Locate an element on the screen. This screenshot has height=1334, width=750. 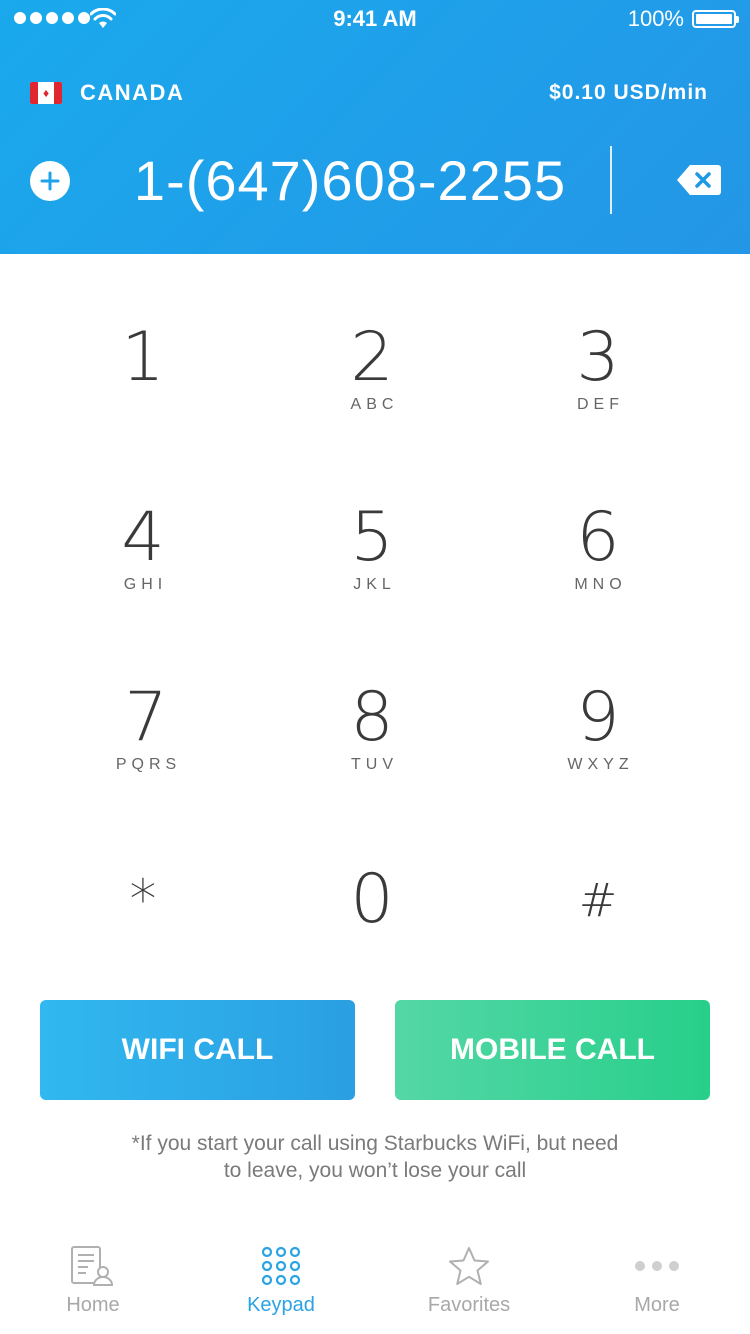
key-letters: TUV is located at coordinates (374, 764).